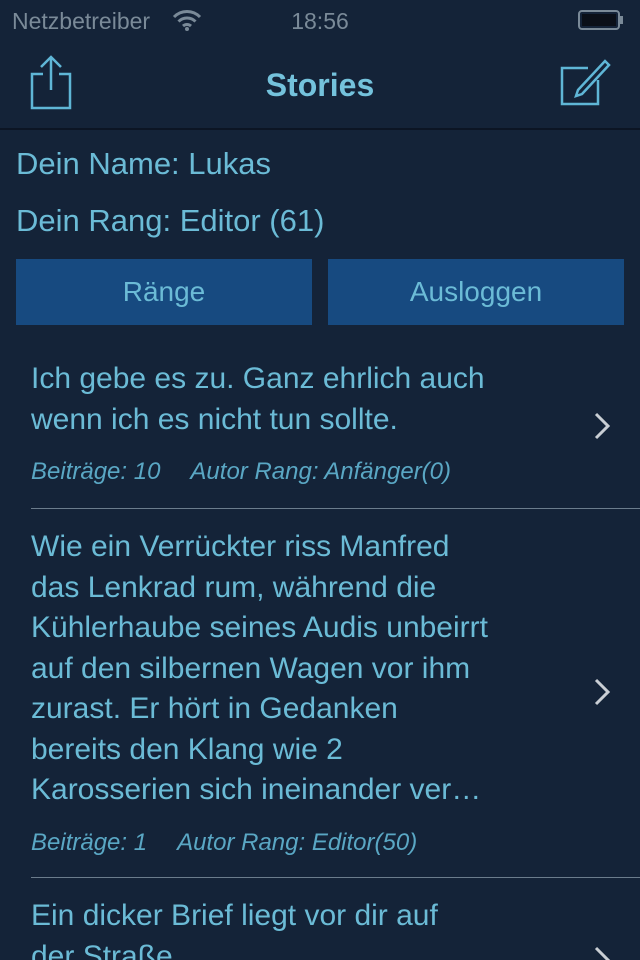 The height and width of the screenshot is (960, 640). I want to click on page-title: Stories, so click(320, 85).